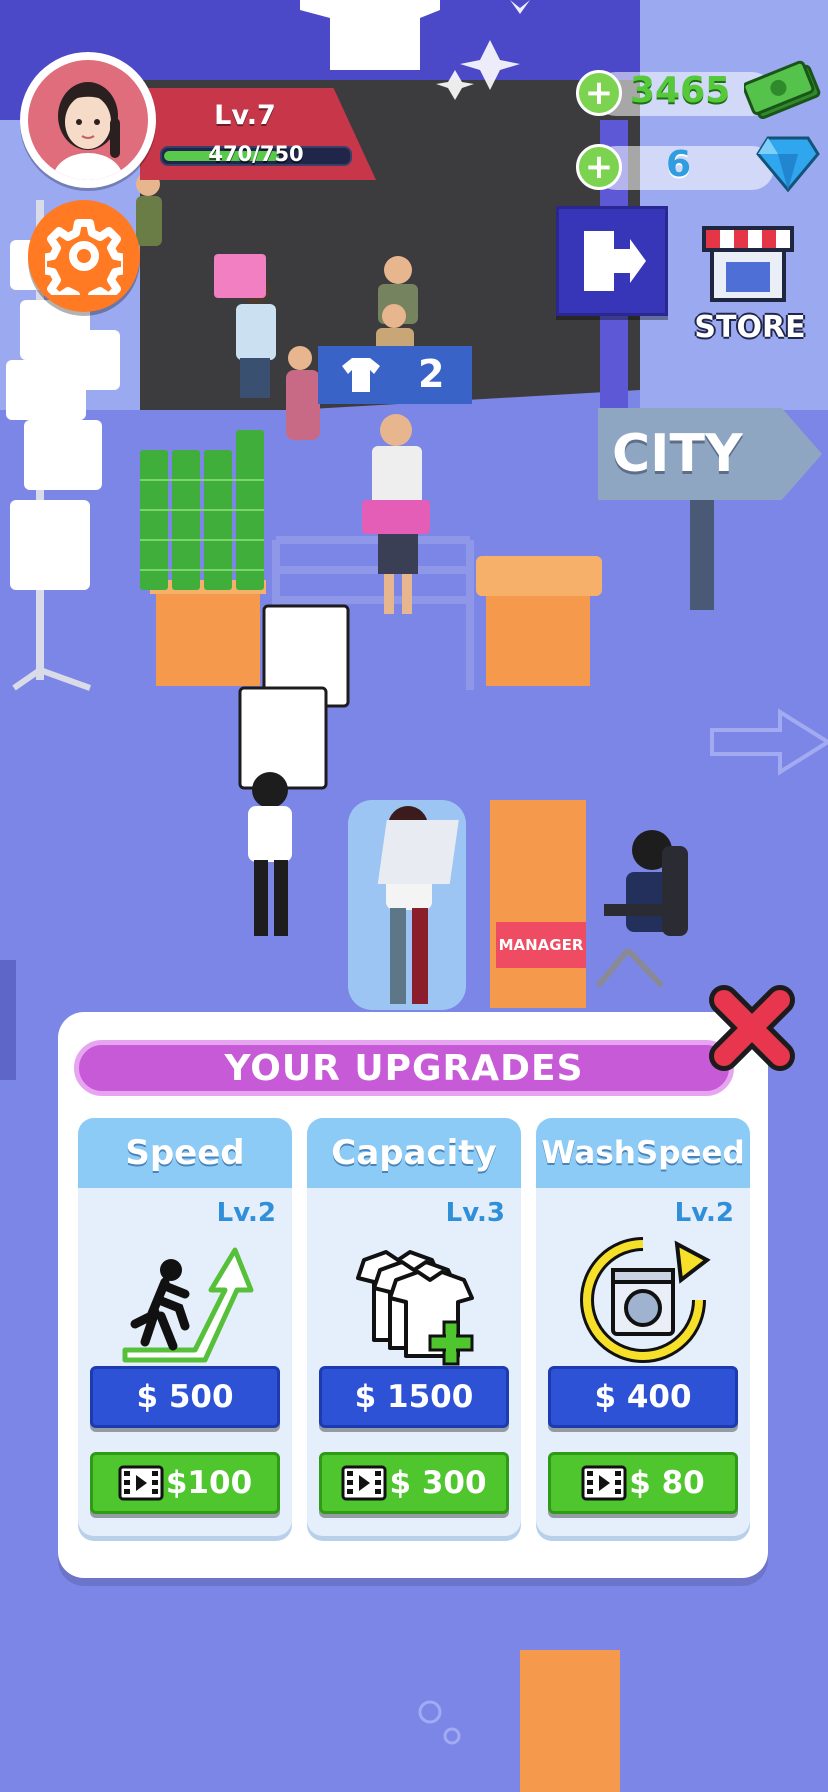 This screenshot has width=828, height=1792. I want to click on ad-price: $ 80, so click(667, 1483).